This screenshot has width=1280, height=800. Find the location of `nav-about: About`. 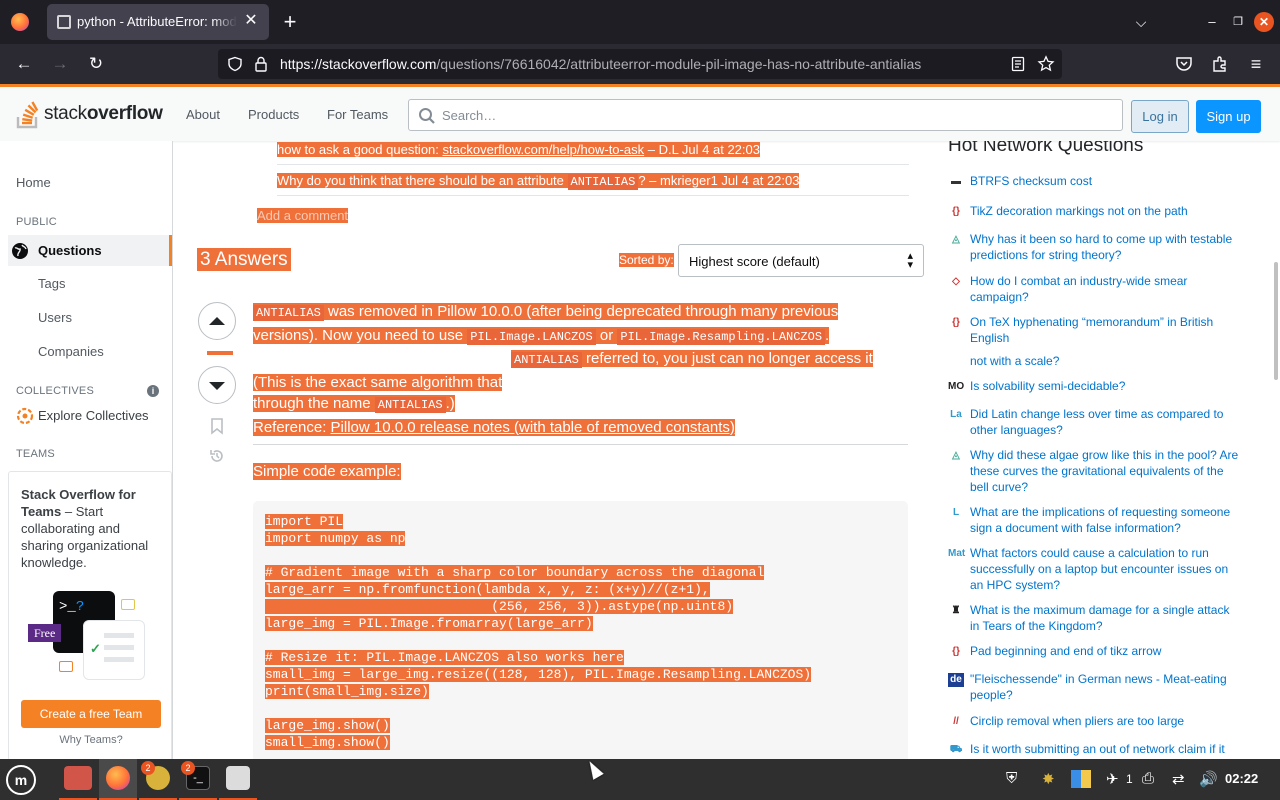

nav-about: About is located at coordinates (203, 114).